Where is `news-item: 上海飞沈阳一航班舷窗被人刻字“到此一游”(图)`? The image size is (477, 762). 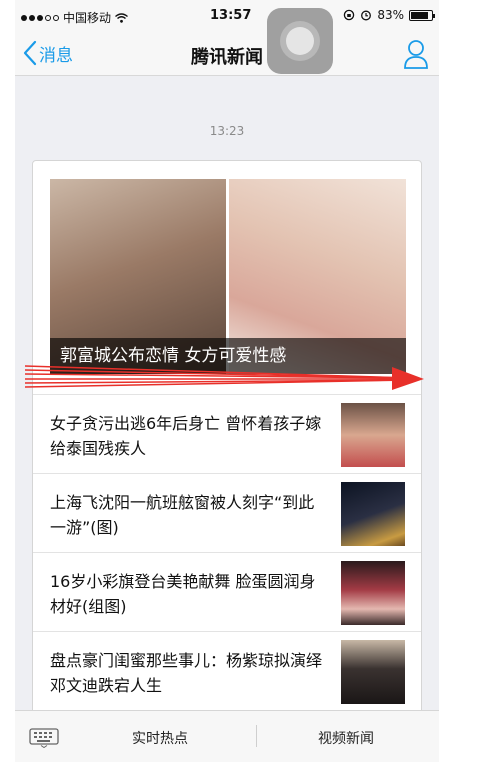 news-item: 上海飞沈阳一航班舷窗被人刻字“到此一游”(图) is located at coordinates (227, 512).